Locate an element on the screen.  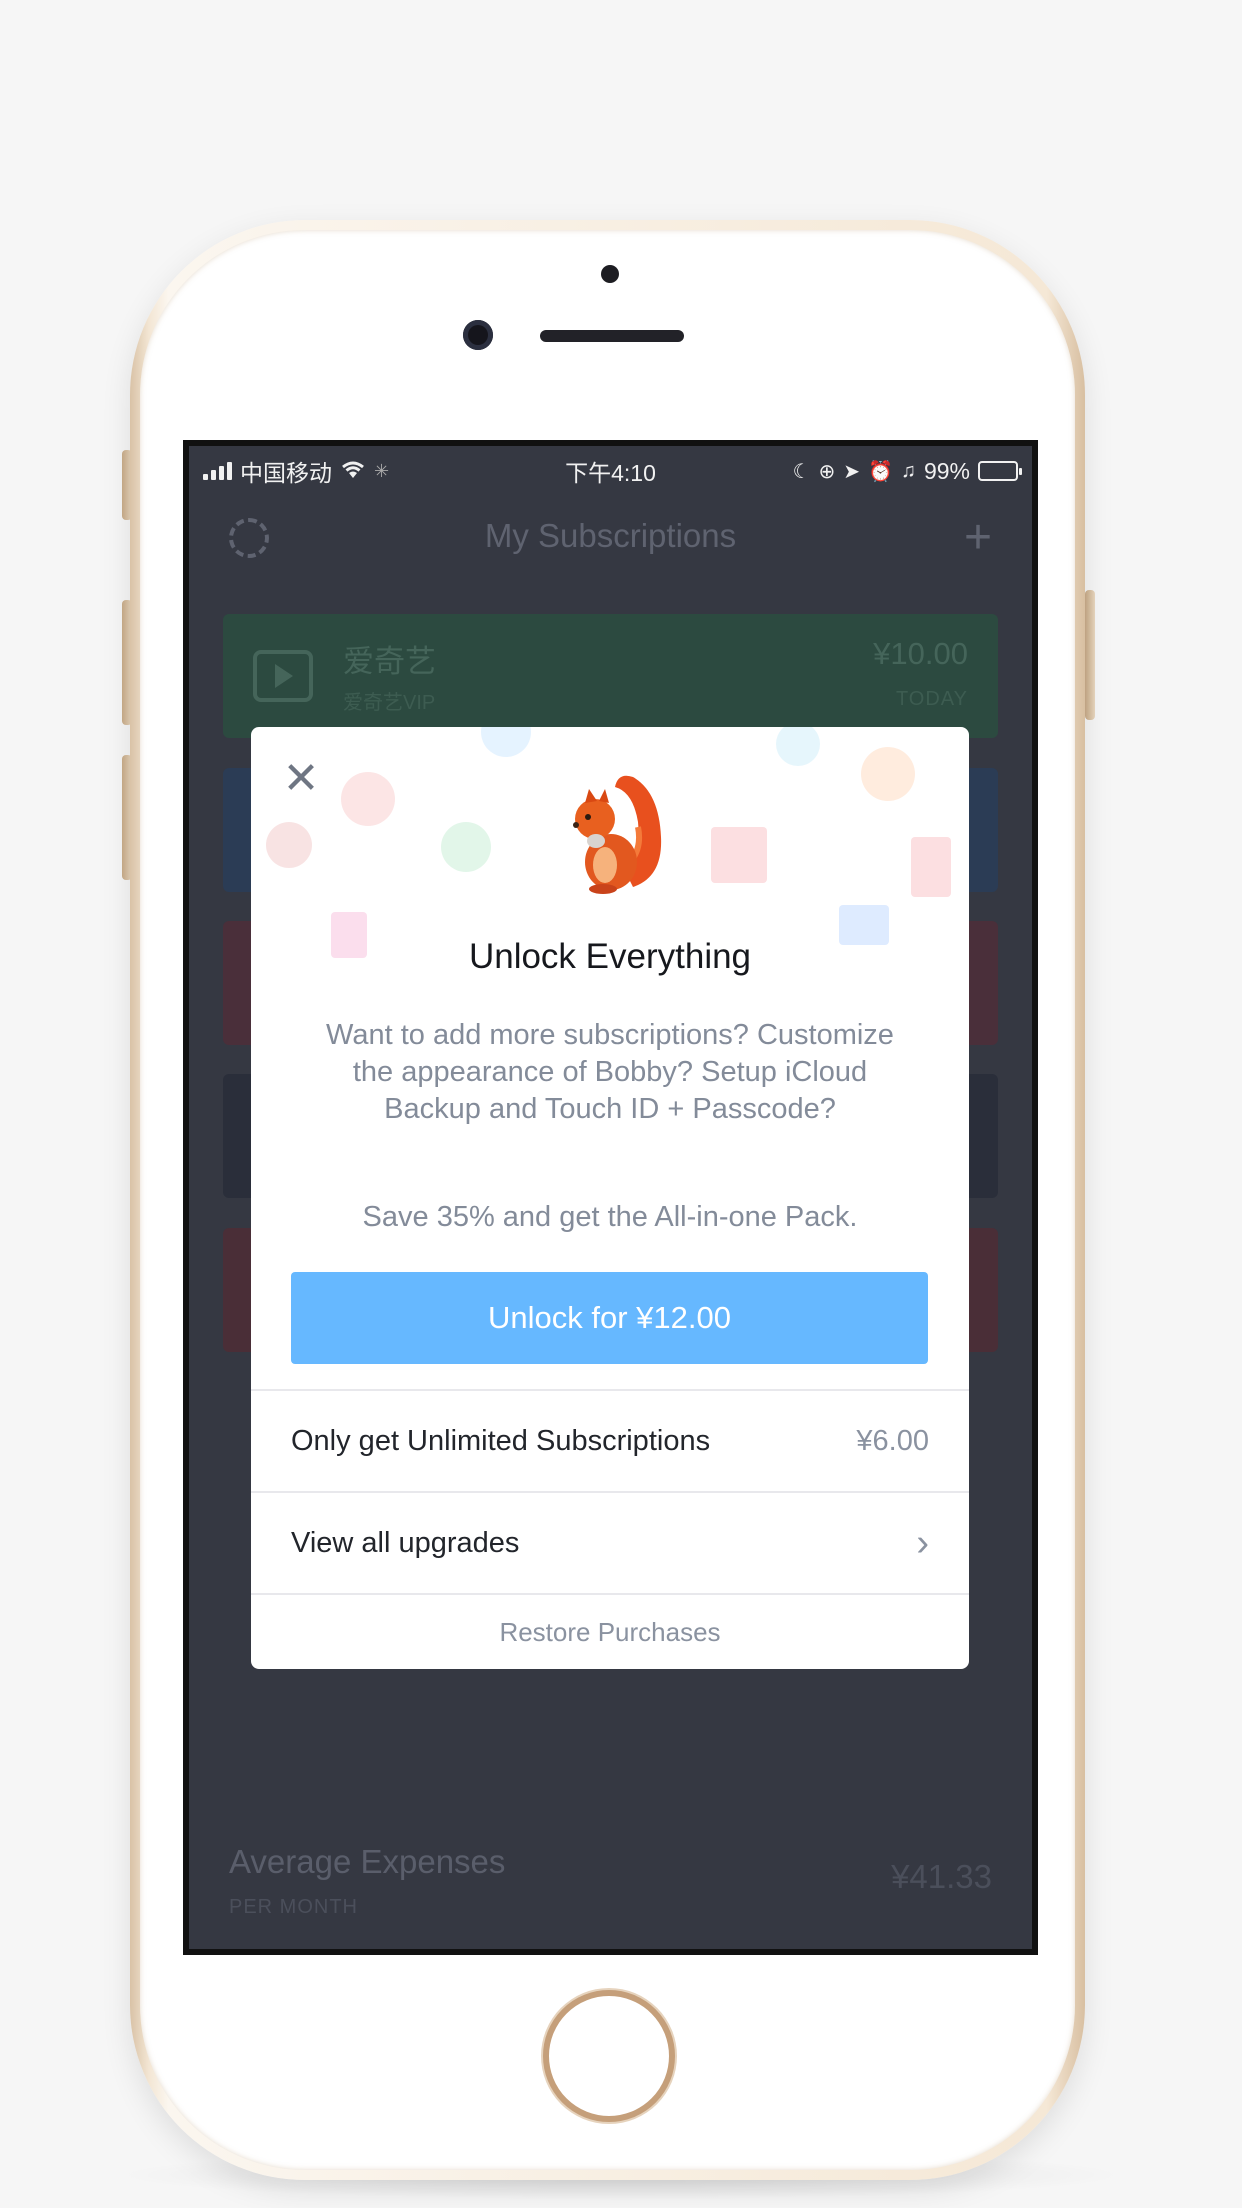
modal-save-note: Save 35% and get the All-in-one Pack. is located at coordinates (610, 1217).